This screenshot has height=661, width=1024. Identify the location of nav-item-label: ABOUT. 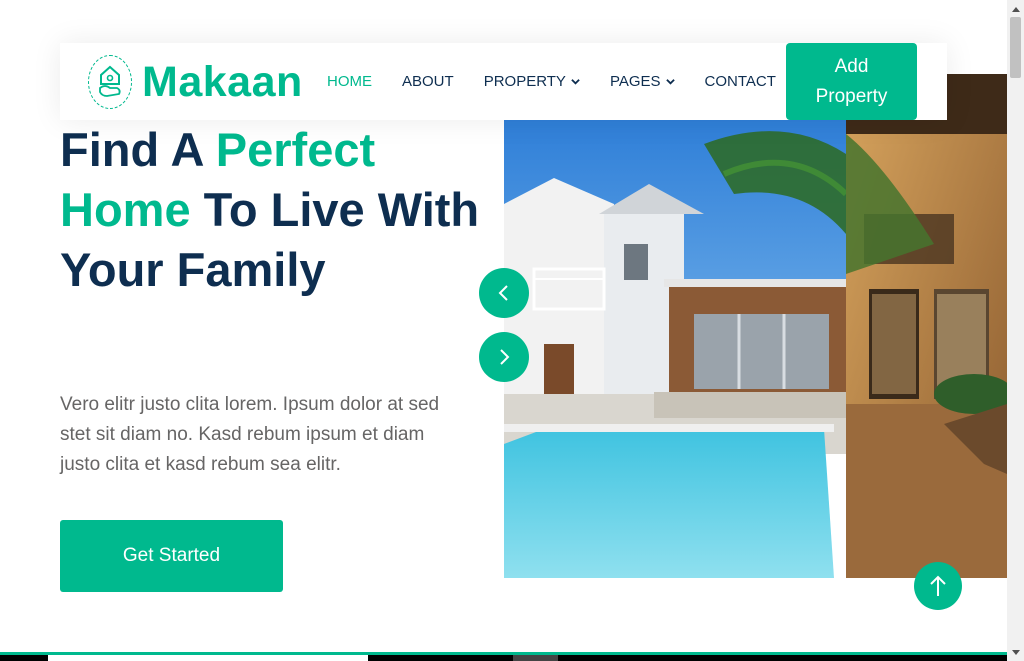
(428, 81).